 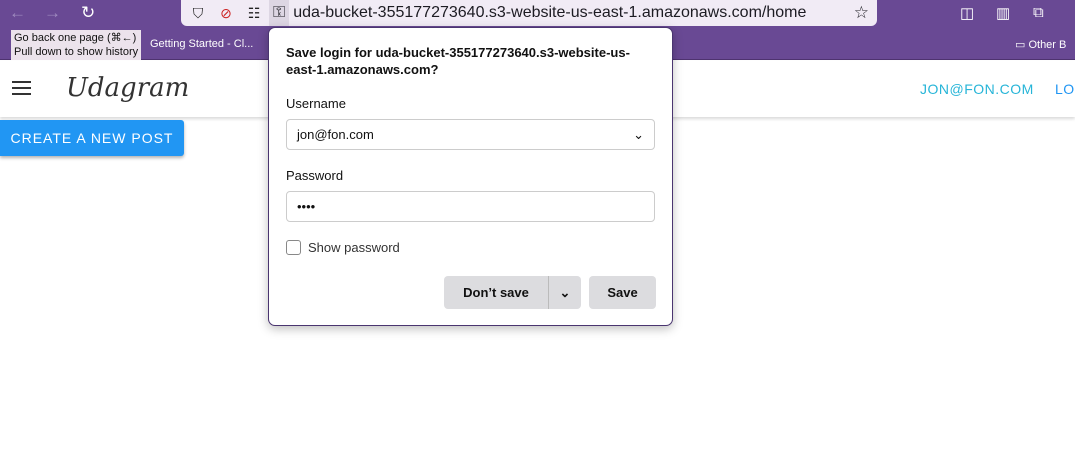 What do you see at coordinates (279, 13) in the screenshot?
I see `key-icon: ⚿` at bounding box center [279, 13].